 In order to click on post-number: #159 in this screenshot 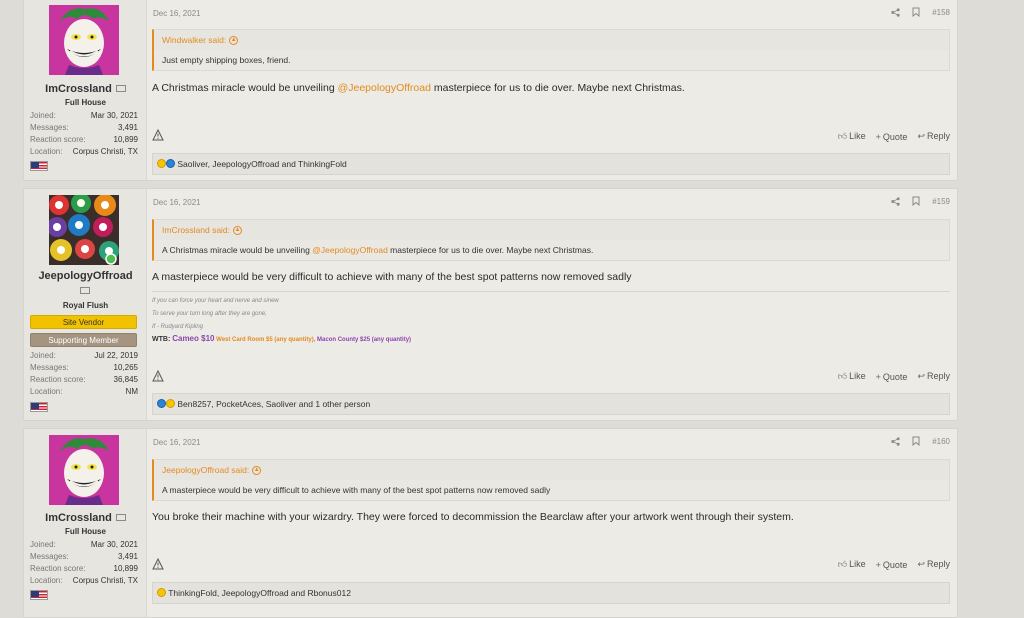, I will do `click(941, 201)`.